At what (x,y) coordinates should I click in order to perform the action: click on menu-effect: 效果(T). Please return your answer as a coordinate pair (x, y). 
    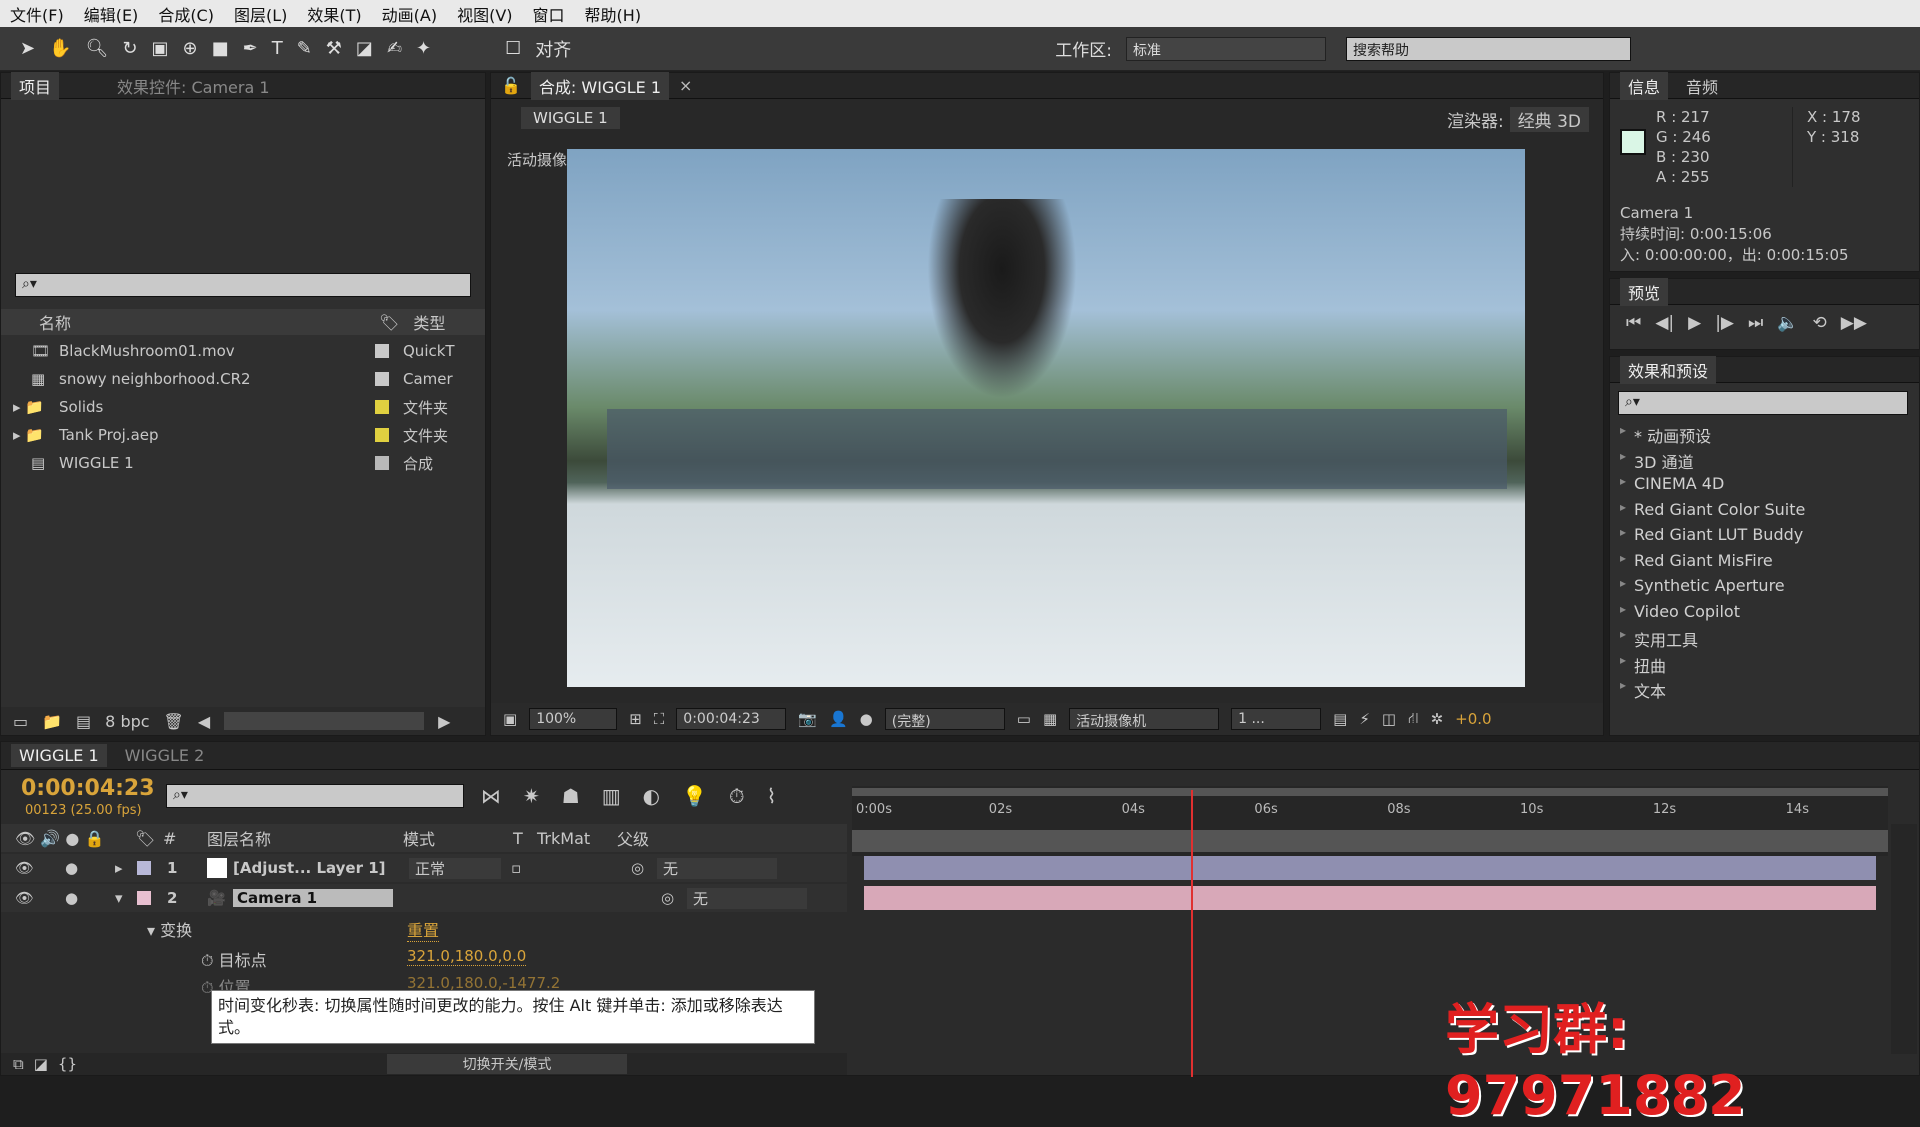
    Looking at the image, I should click on (334, 14).